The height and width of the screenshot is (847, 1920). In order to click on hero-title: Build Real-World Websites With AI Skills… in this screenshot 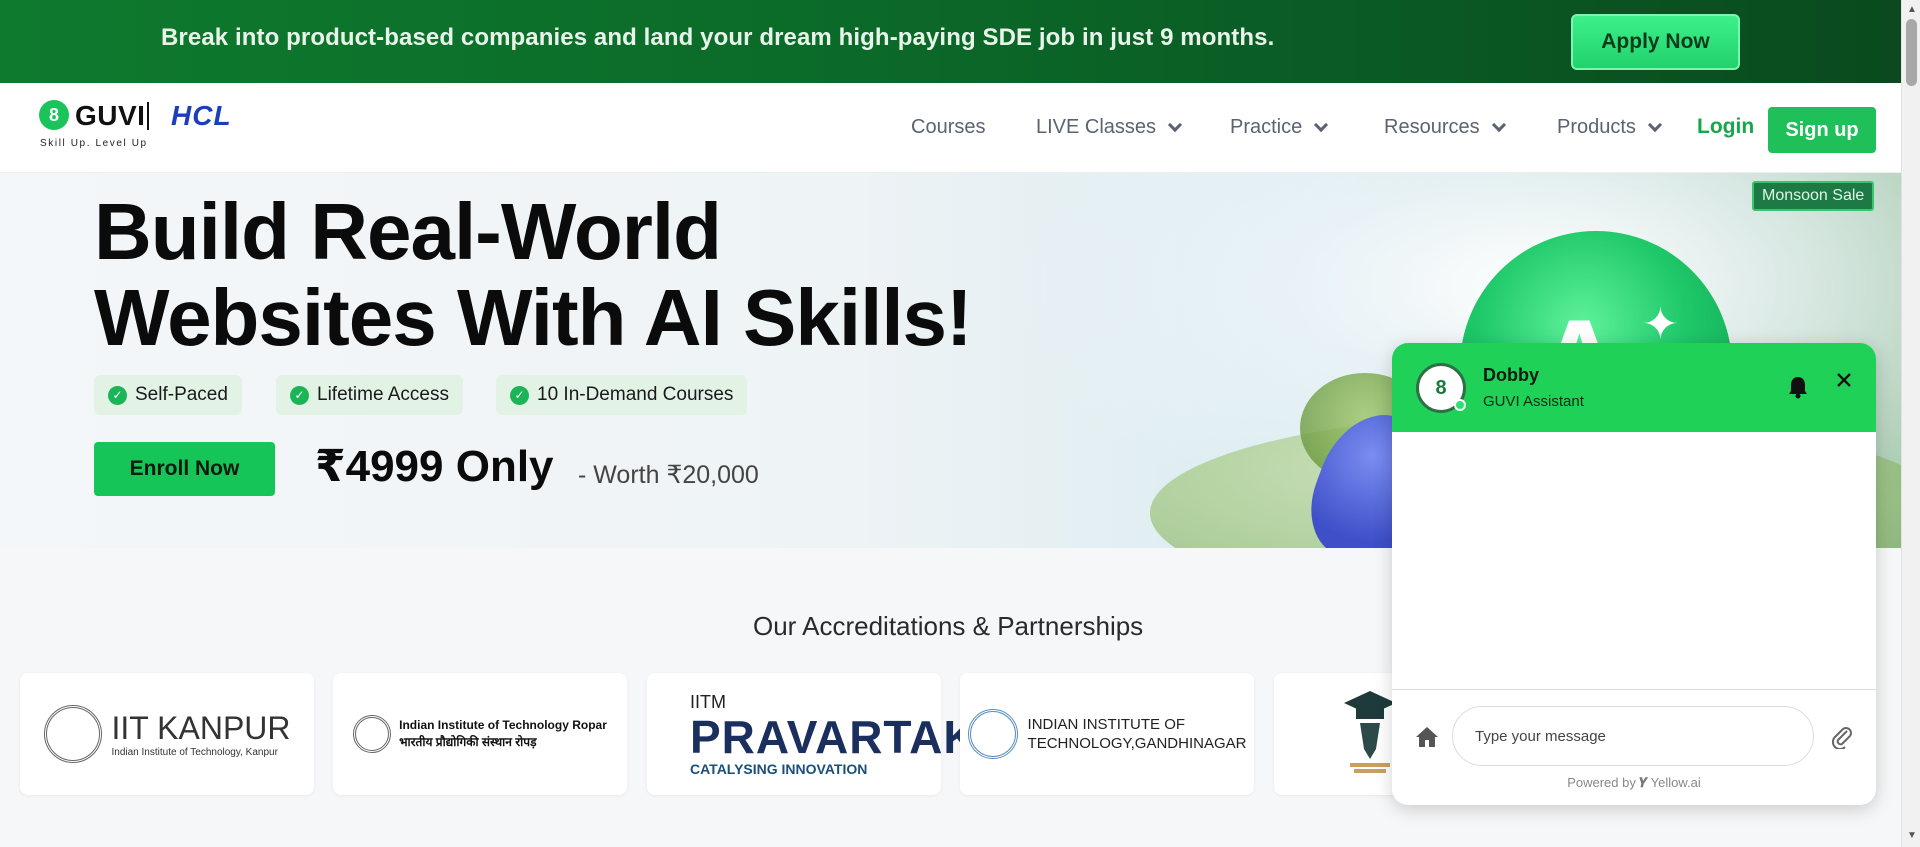, I will do `click(533, 274)`.